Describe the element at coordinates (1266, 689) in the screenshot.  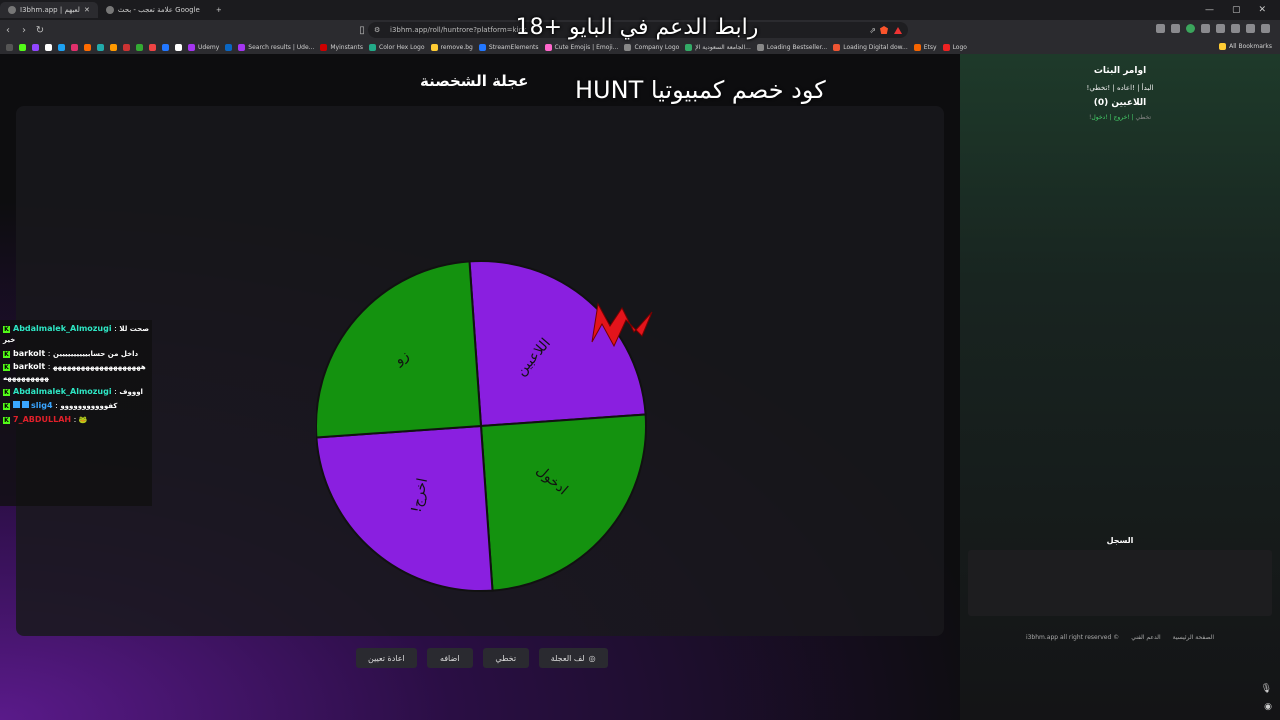
I see `microphone-icon: 🎙` at that location.